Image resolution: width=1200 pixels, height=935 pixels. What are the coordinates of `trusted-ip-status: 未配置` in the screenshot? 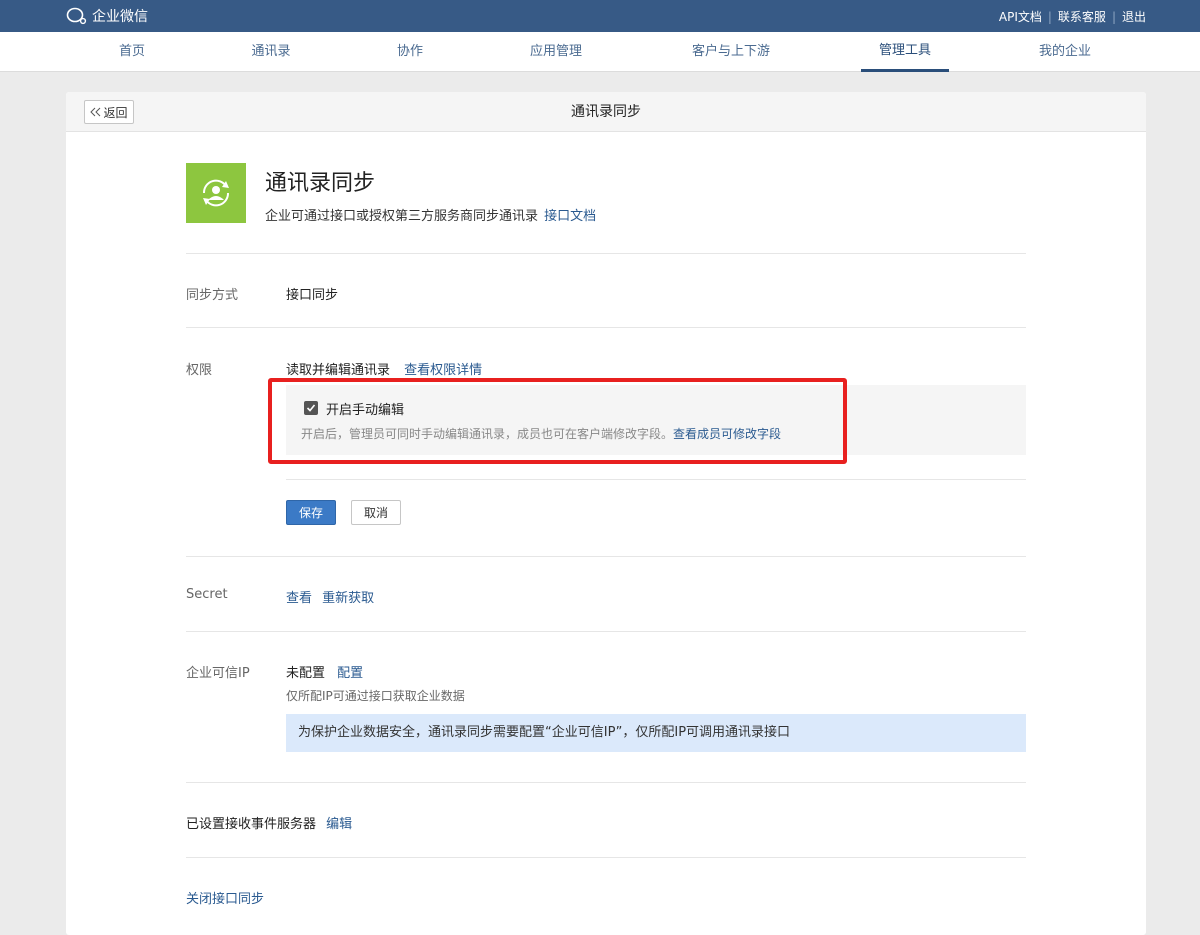 It's located at (306, 673).